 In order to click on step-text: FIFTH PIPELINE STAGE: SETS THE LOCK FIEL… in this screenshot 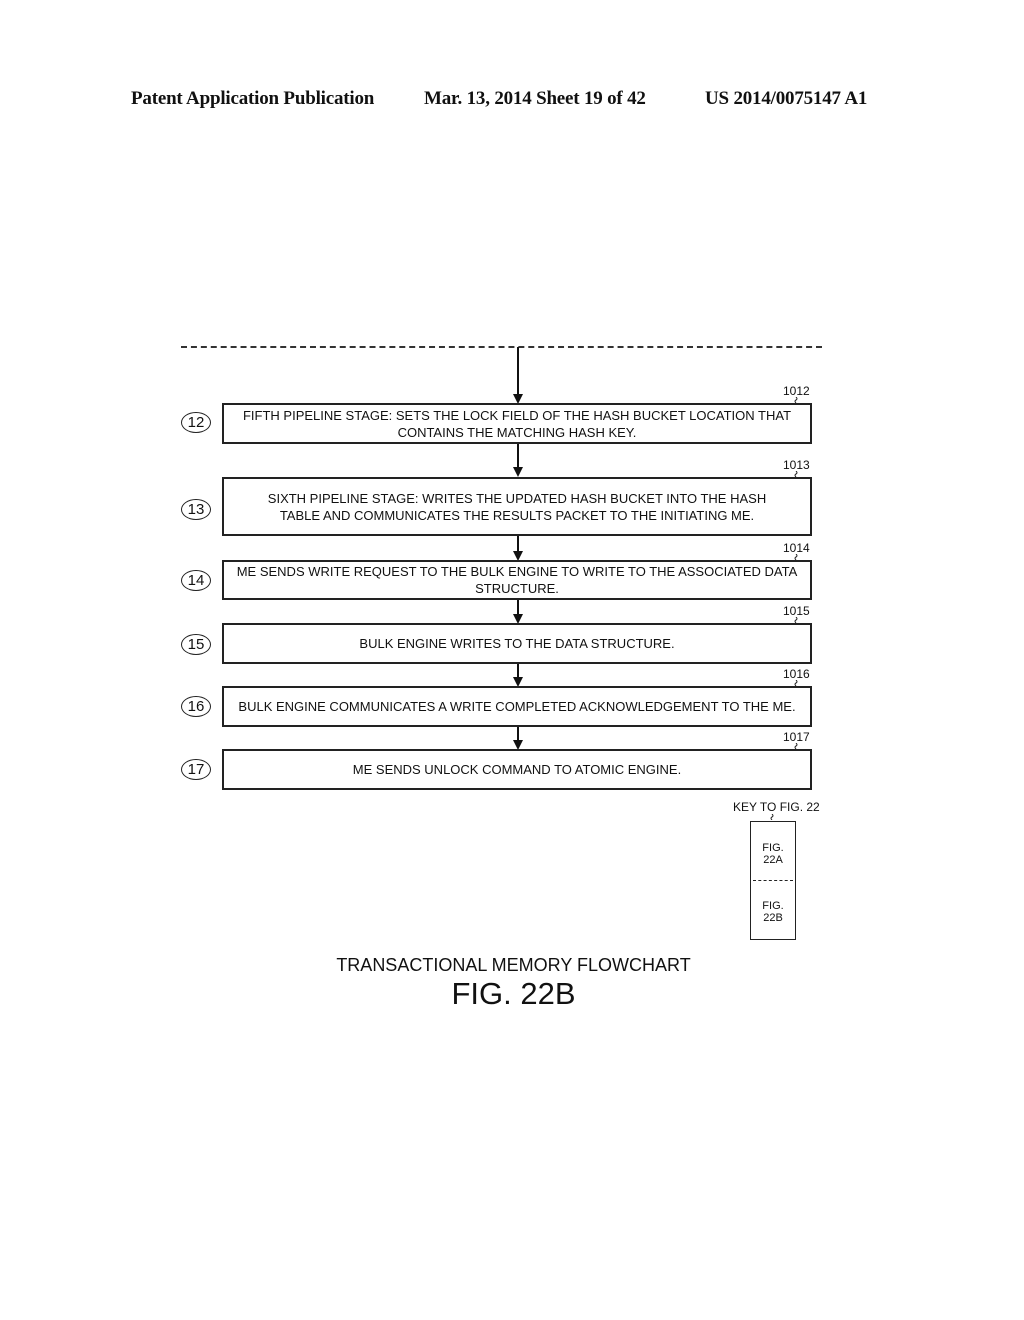, I will do `click(517, 423)`.